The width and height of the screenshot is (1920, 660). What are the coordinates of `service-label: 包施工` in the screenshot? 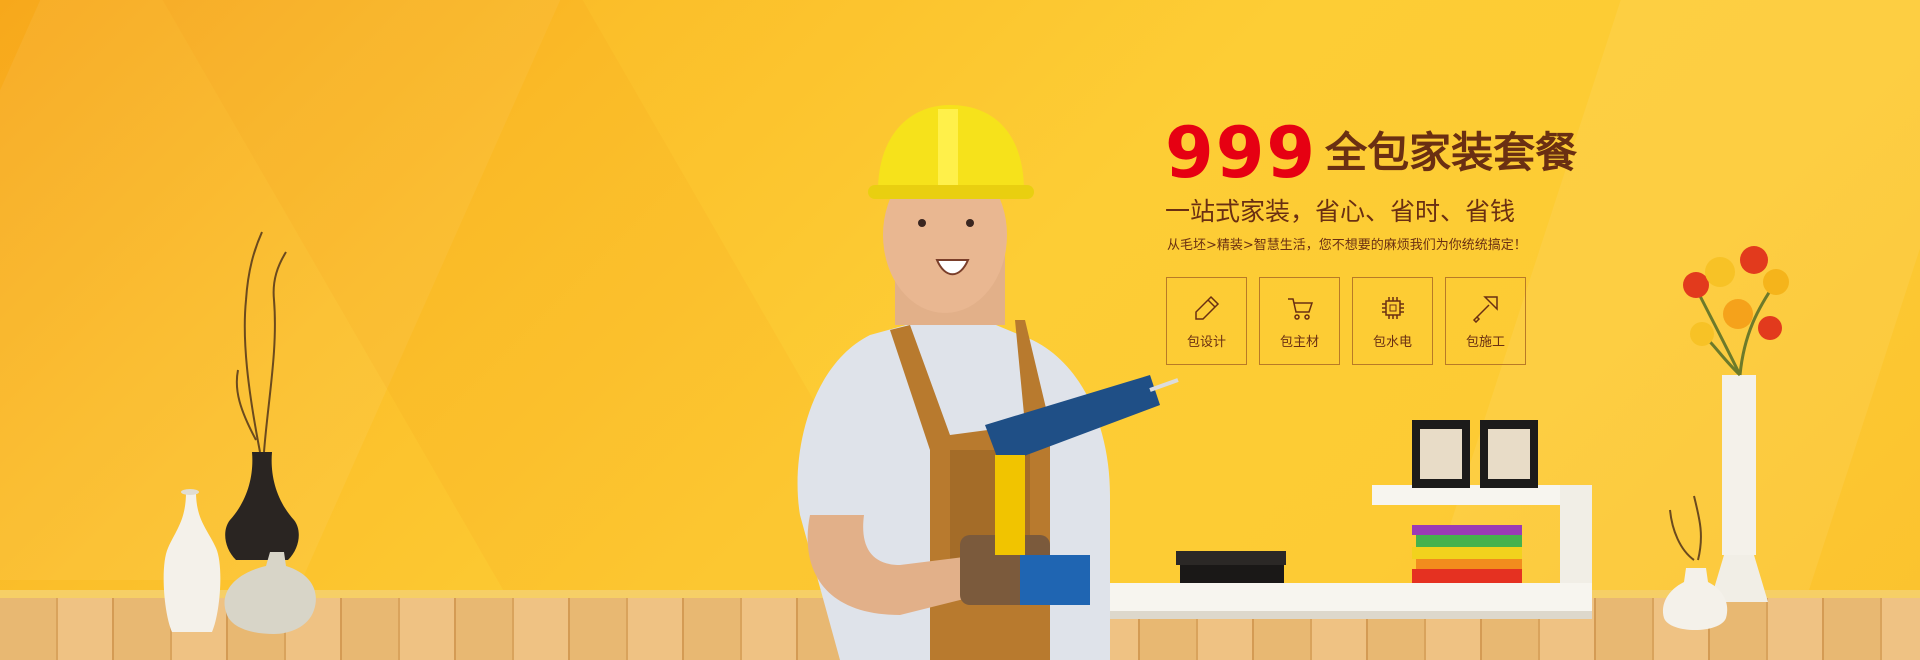 It's located at (1485, 342).